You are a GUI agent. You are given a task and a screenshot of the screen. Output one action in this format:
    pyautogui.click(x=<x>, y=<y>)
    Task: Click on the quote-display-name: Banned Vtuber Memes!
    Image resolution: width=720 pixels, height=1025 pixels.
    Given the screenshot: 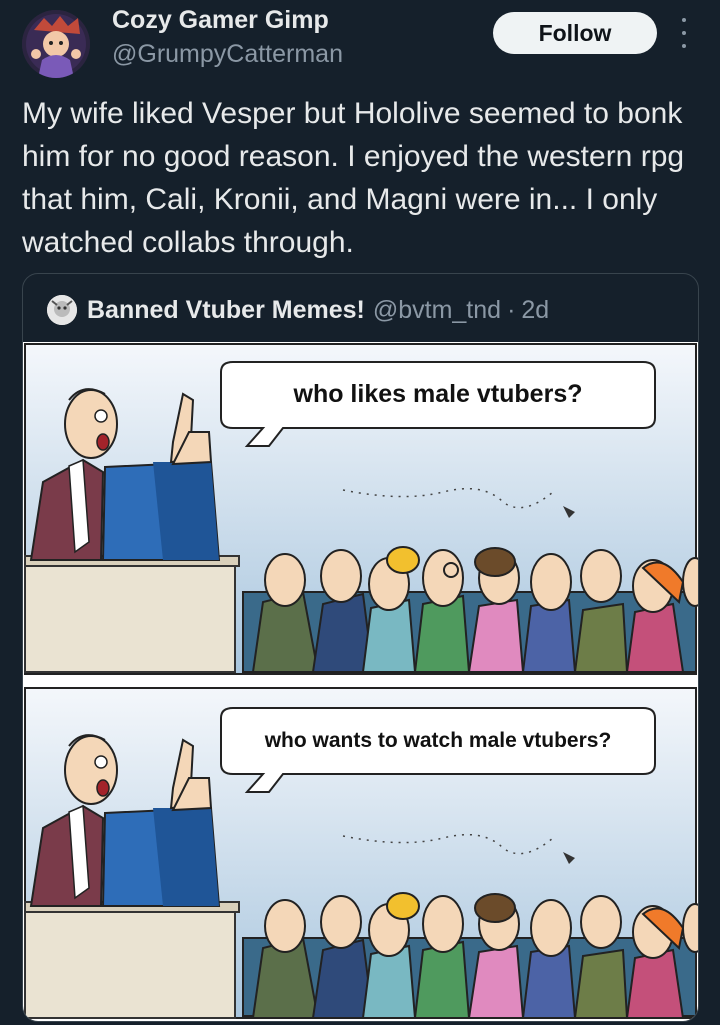 What is the action you would take?
    pyautogui.click(x=226, y=310)
    